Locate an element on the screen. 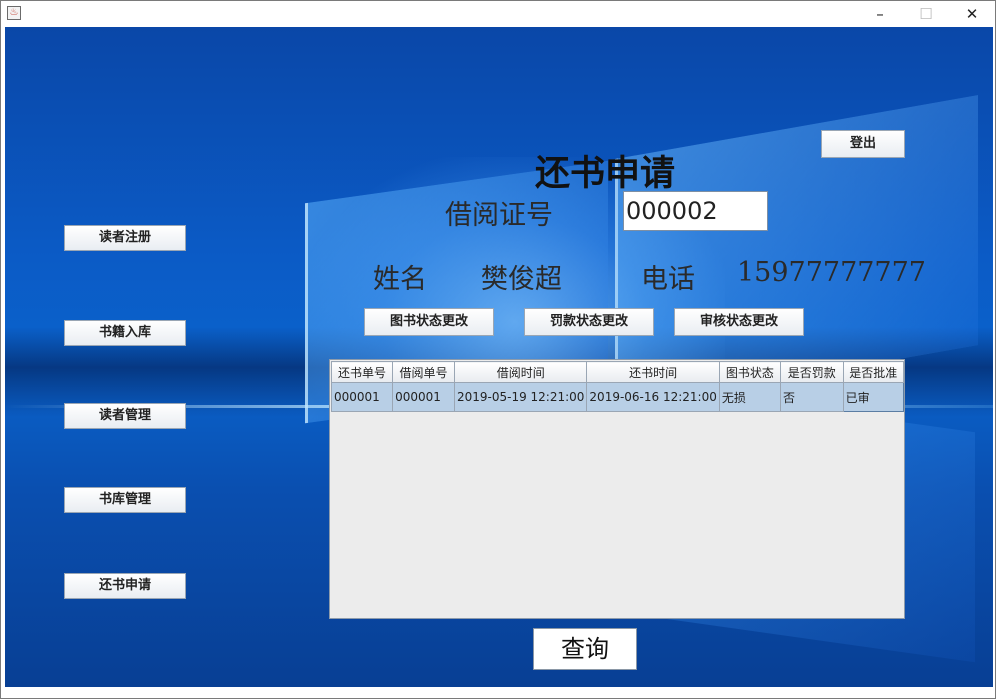 The width and height of the screenshot is (996, 699). column-header-borrow-time: 借阅时间 is located at coordinates (520, 372).